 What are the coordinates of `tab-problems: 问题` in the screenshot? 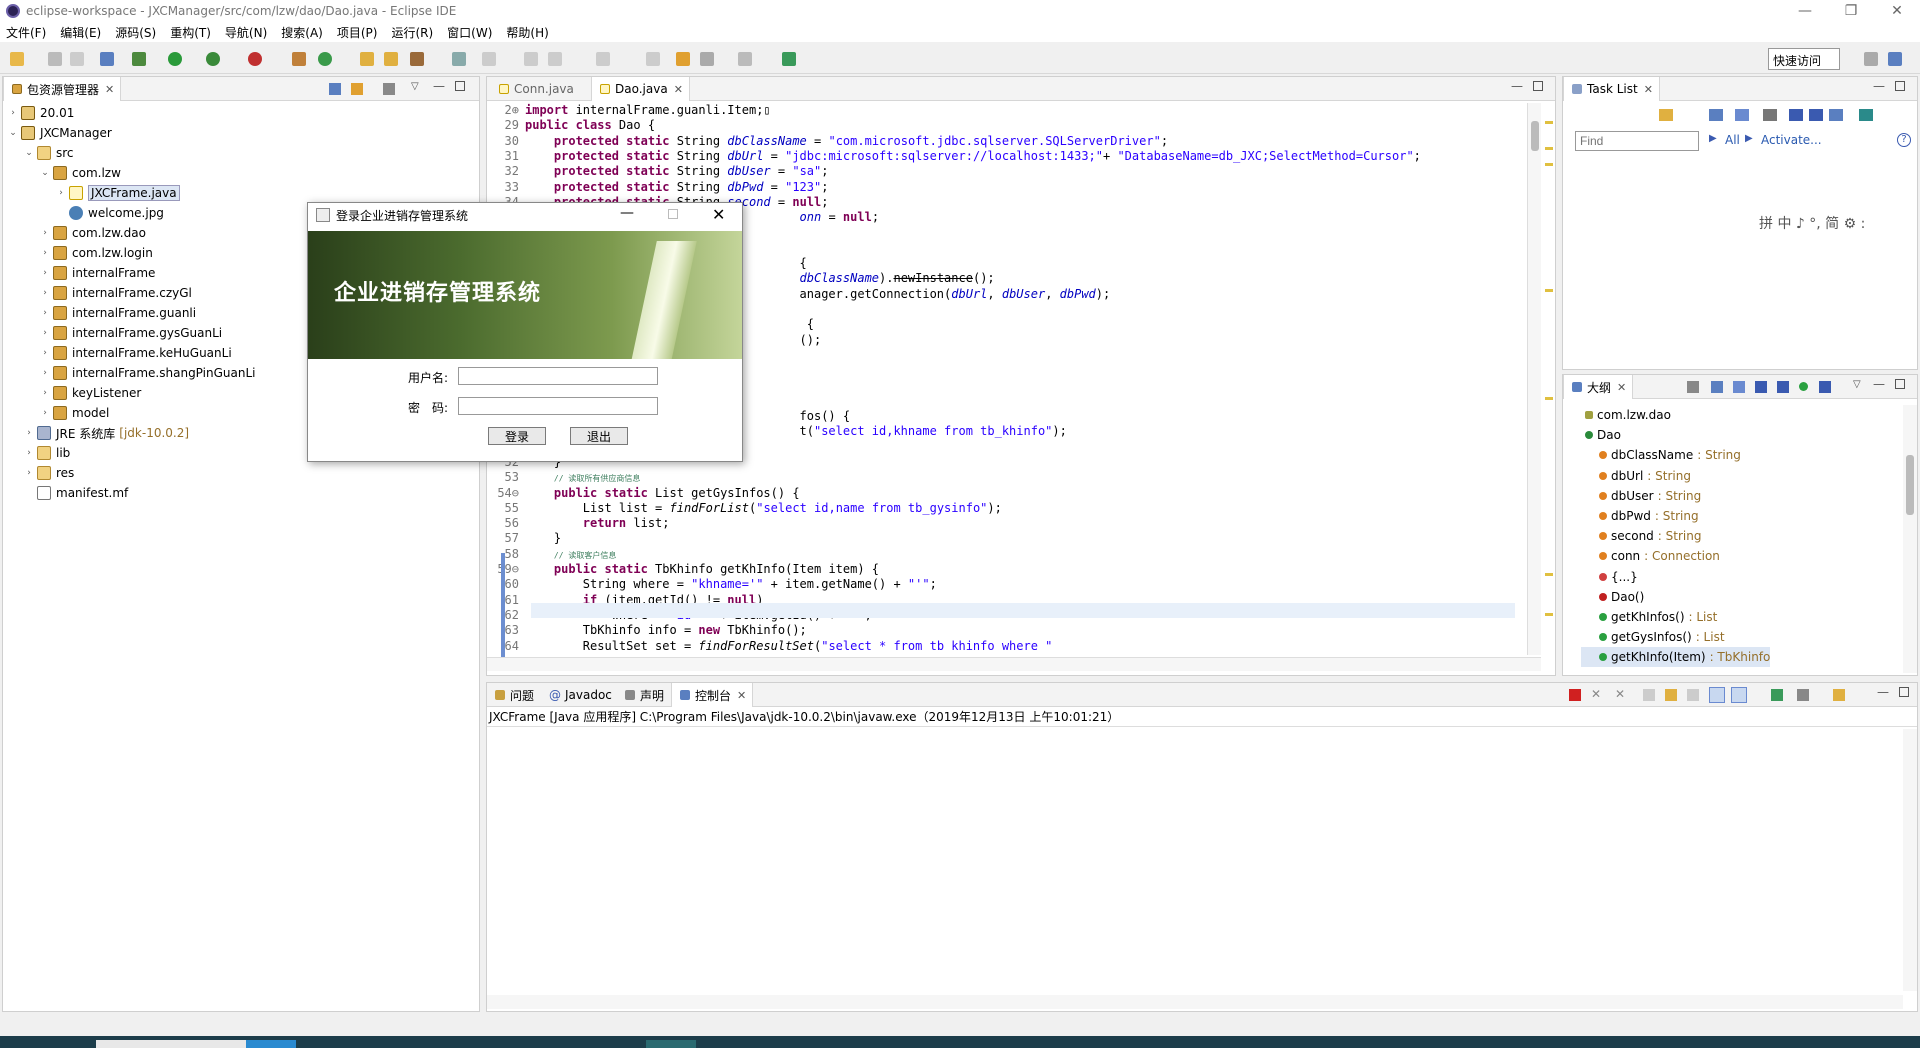 It's located at (513, 695).